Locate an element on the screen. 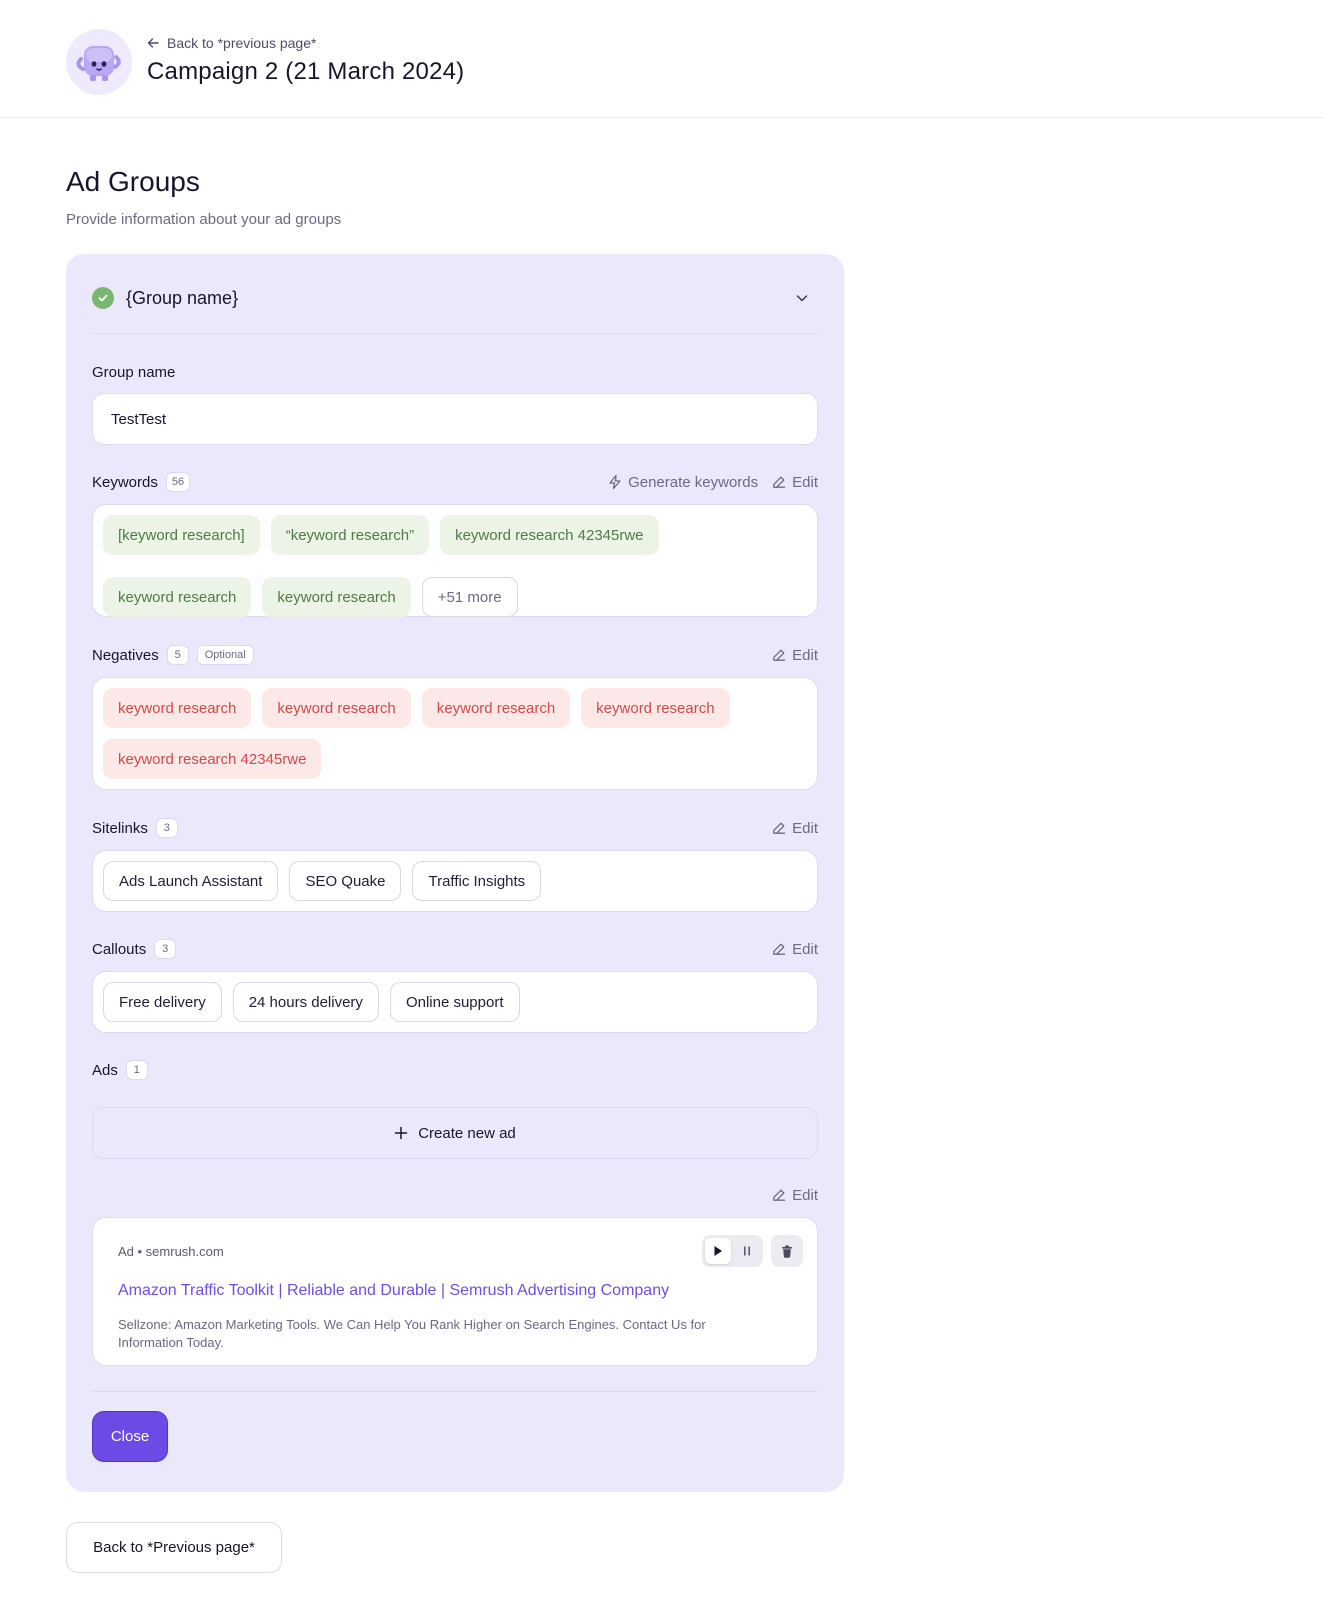 The height and width of the screenshot is (1600, 1323). callouts-edit-button: Edit is located at coordinates (795, 949).